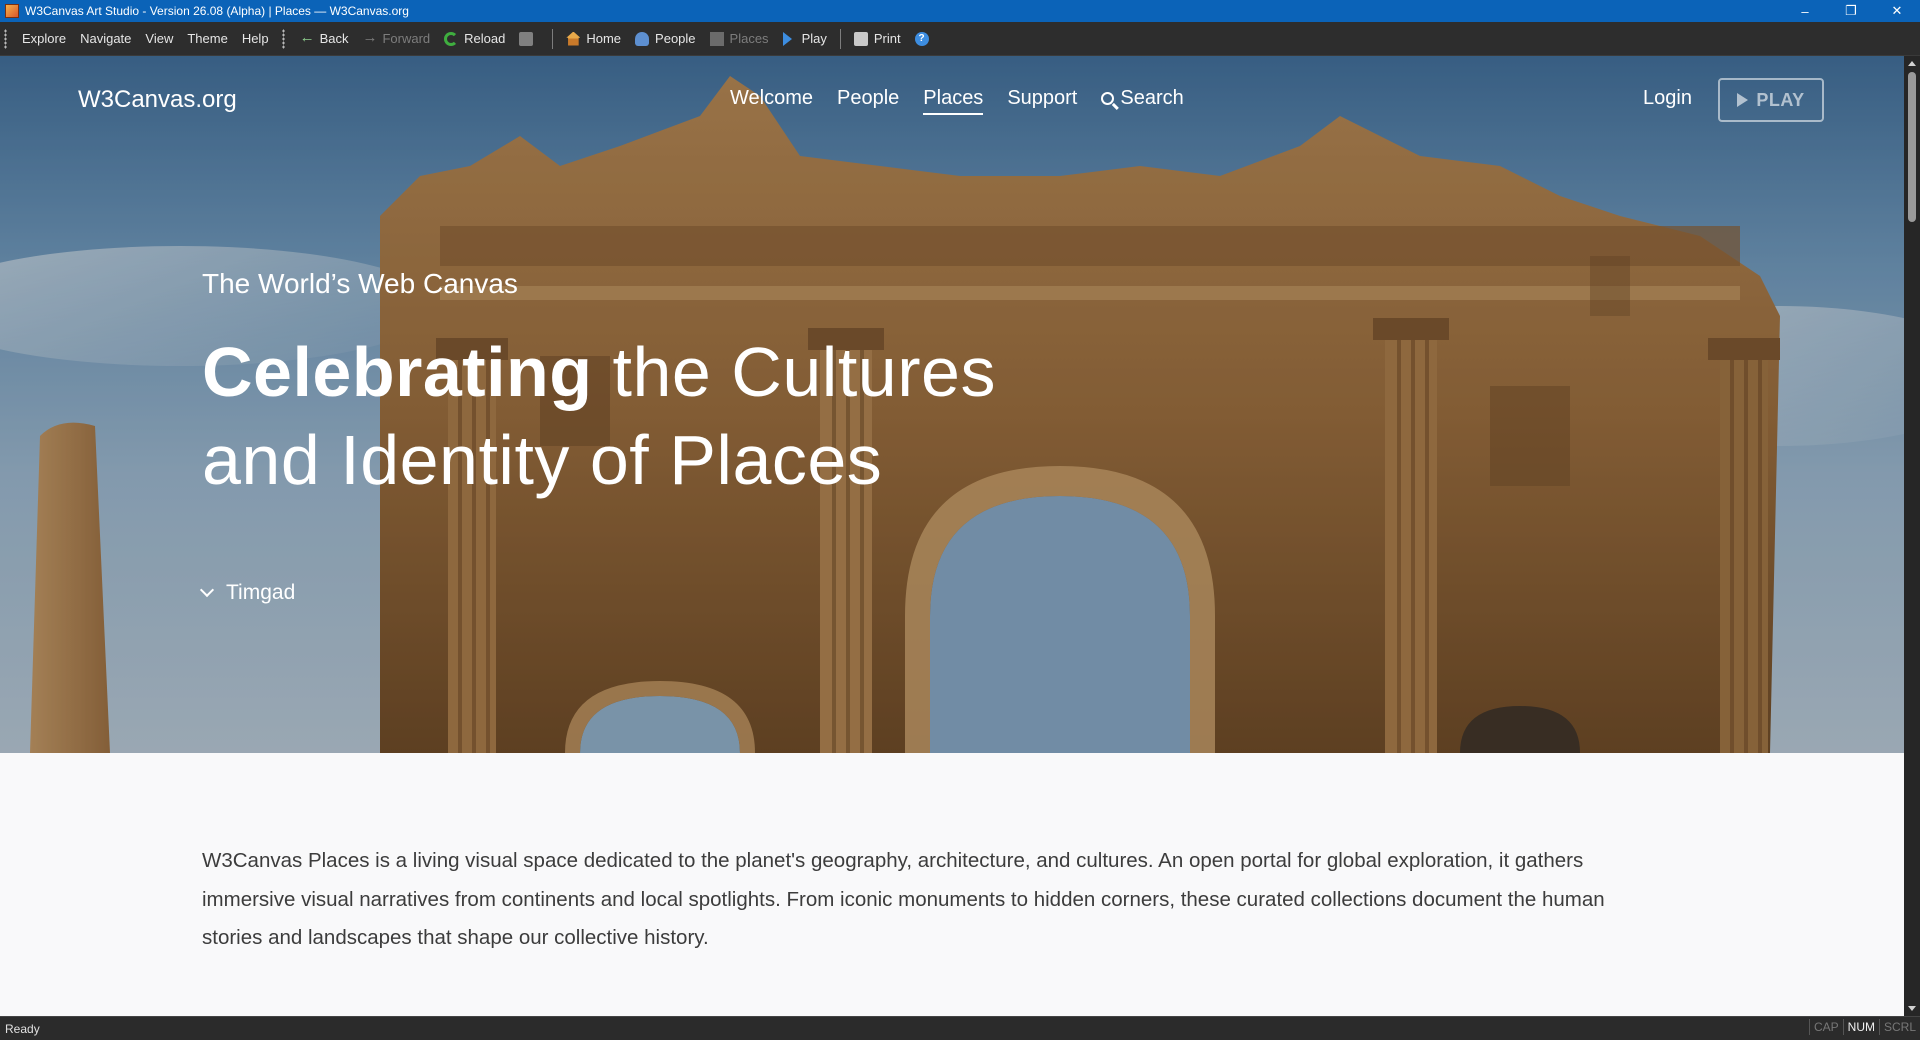 The width and height of the screenshot is (1920, 1040). What do you see at coordinates (716, 38) in the screenshot?
I see `places-icon` at bounding box center [716, 38].